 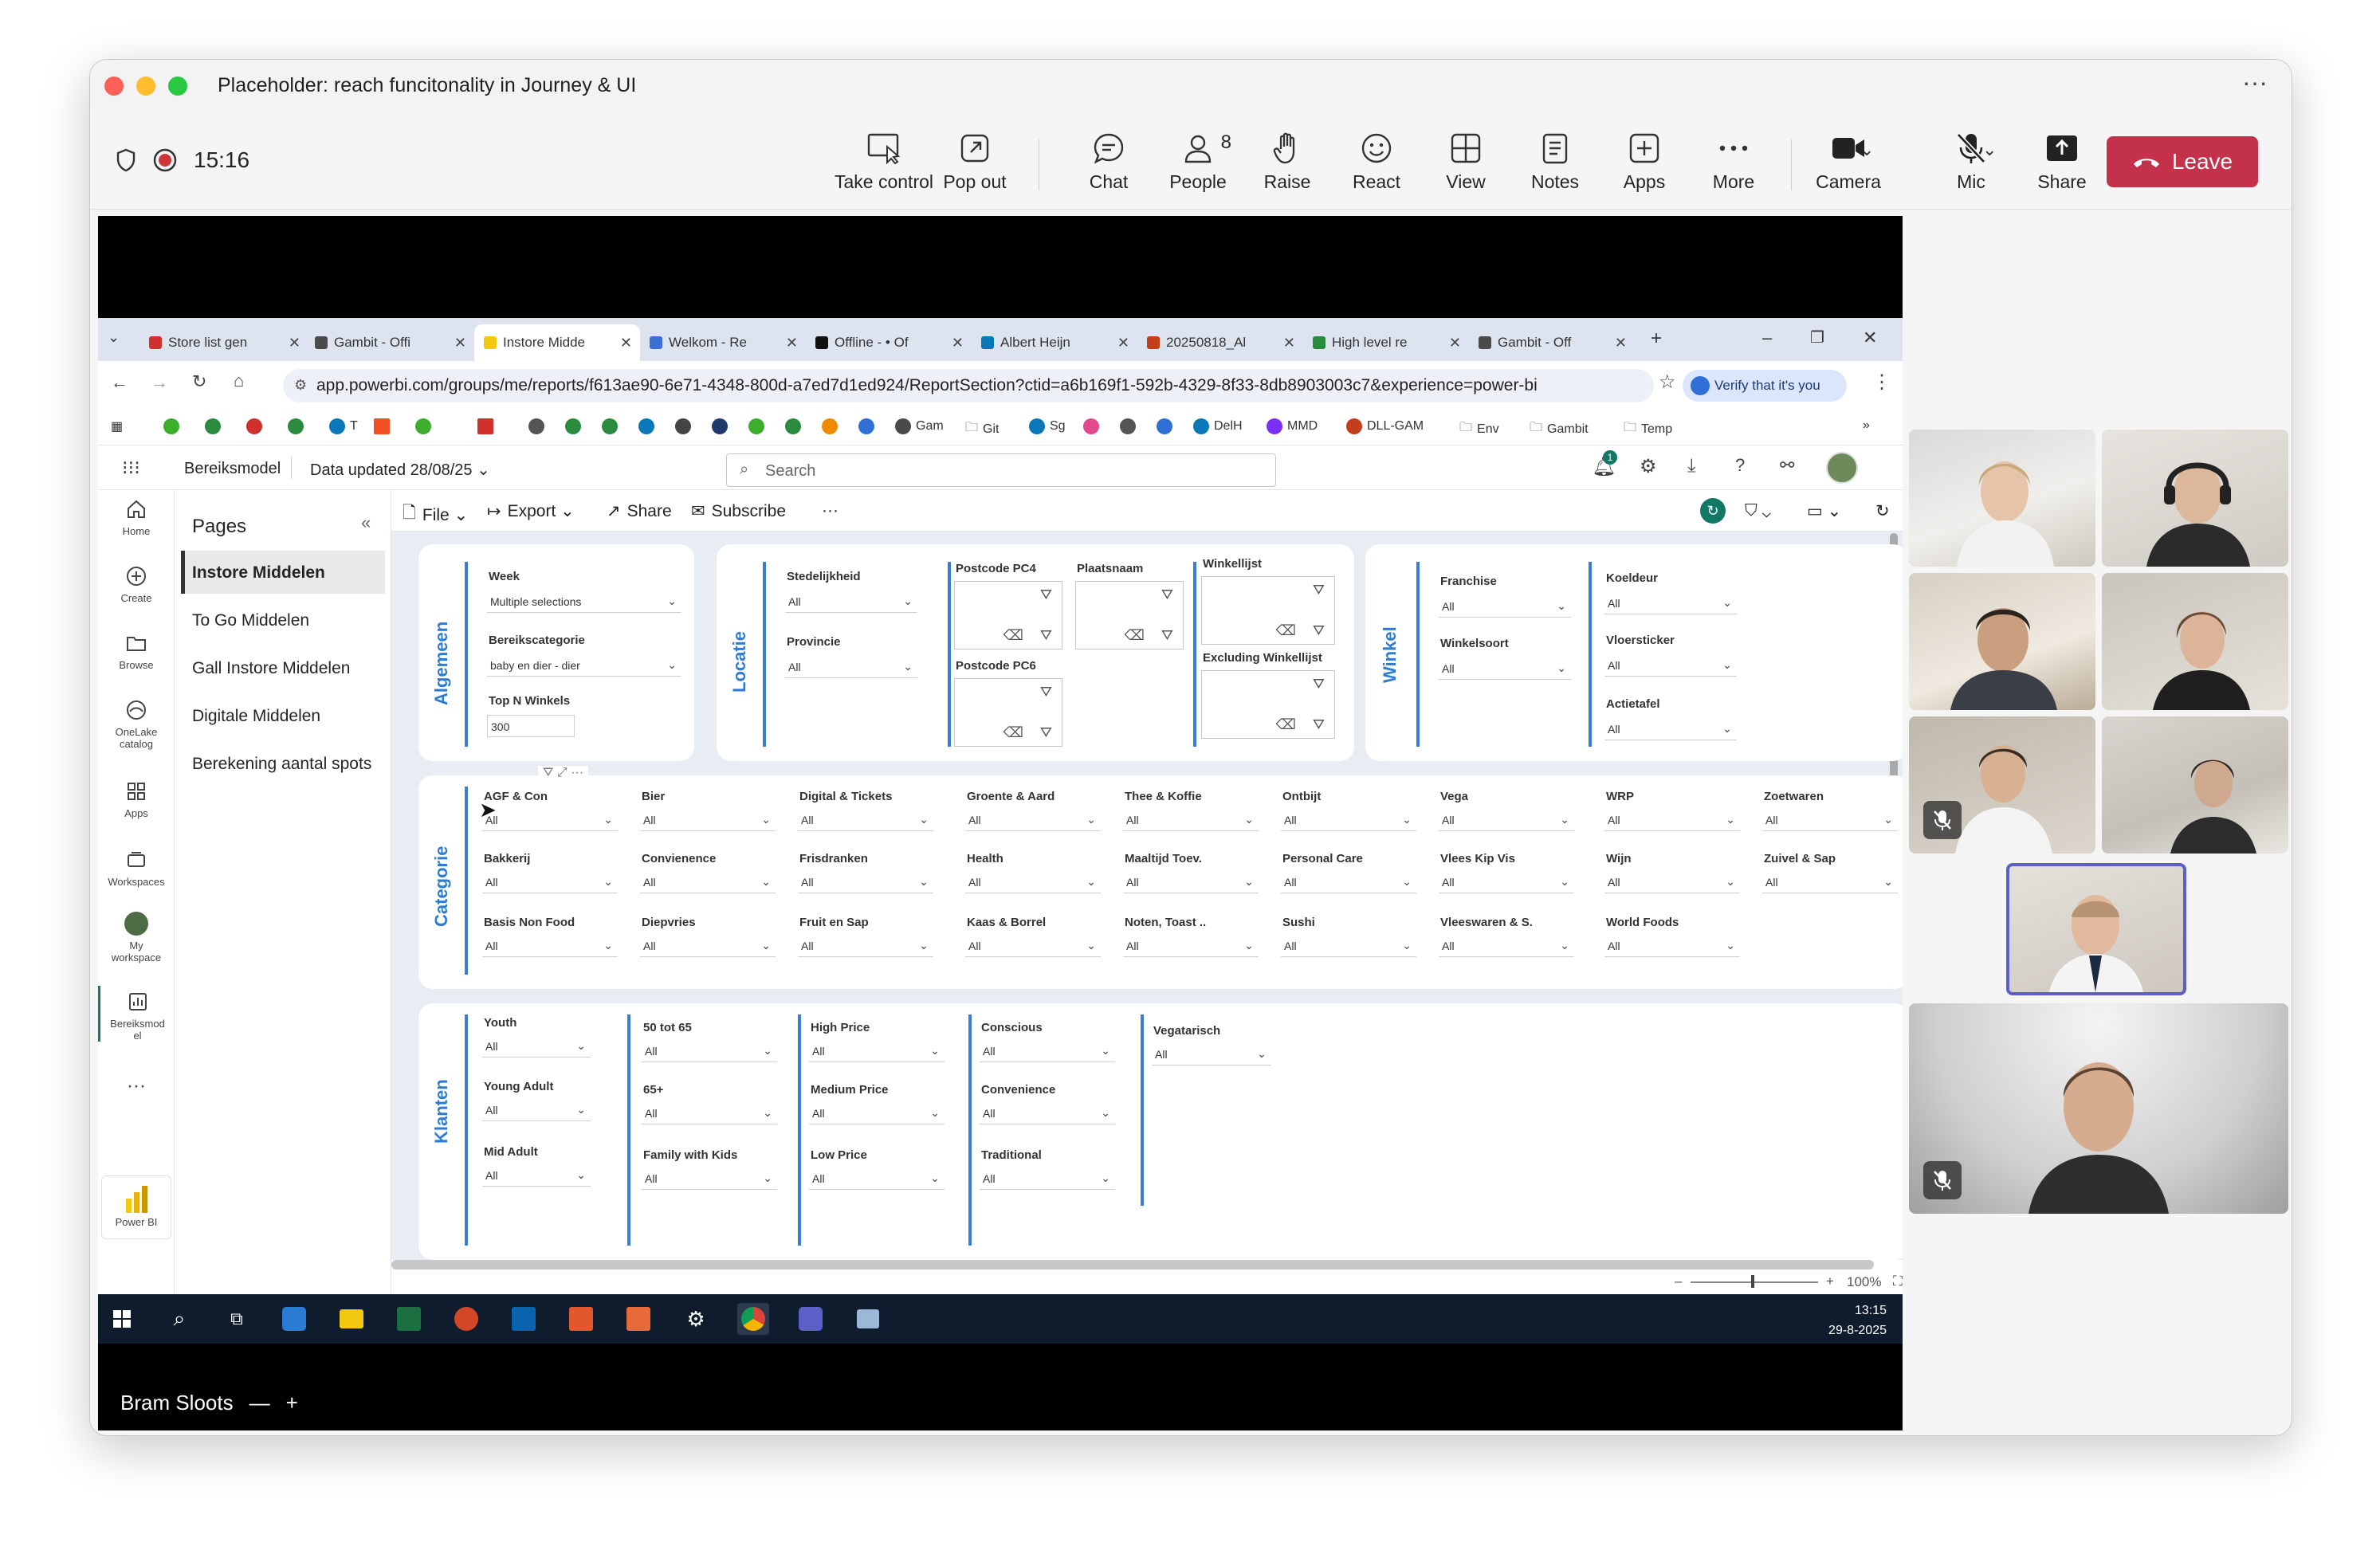 I want to click on windows-start-icon, so click(x=122, y=1319).